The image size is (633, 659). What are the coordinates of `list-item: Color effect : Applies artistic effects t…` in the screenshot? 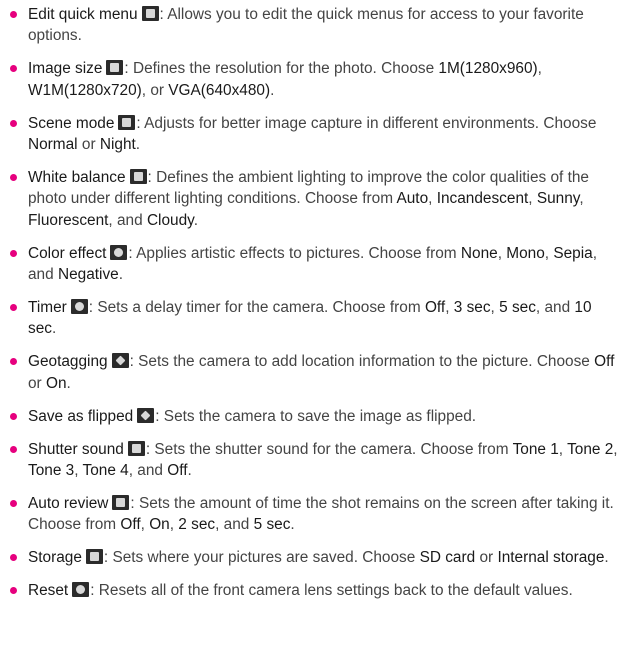 It's located at (315, 264).